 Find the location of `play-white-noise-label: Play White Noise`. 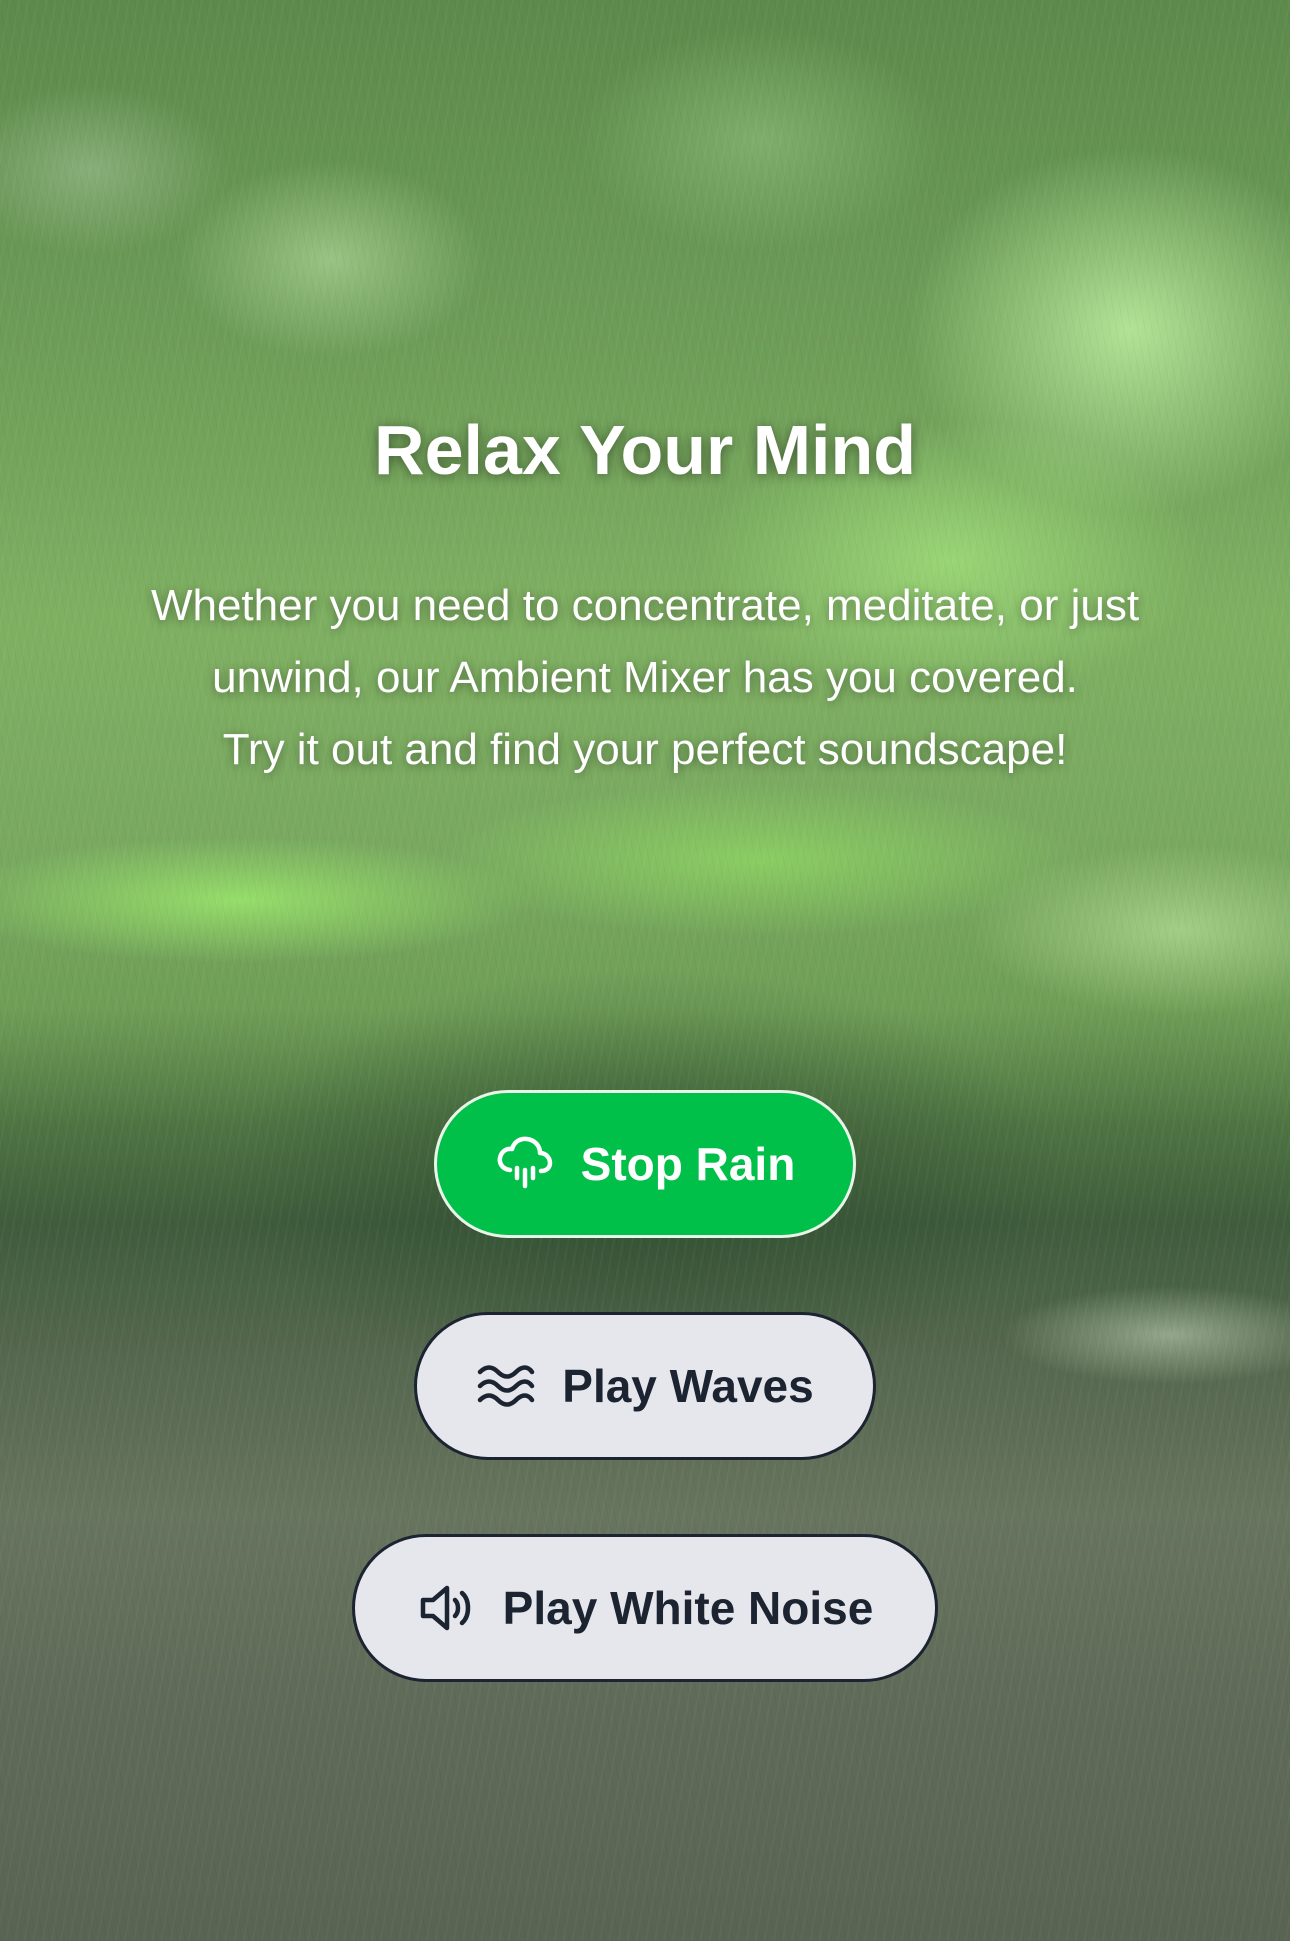

play-white-noise-label: Play White Noise is located at coordinates (688, 1608).